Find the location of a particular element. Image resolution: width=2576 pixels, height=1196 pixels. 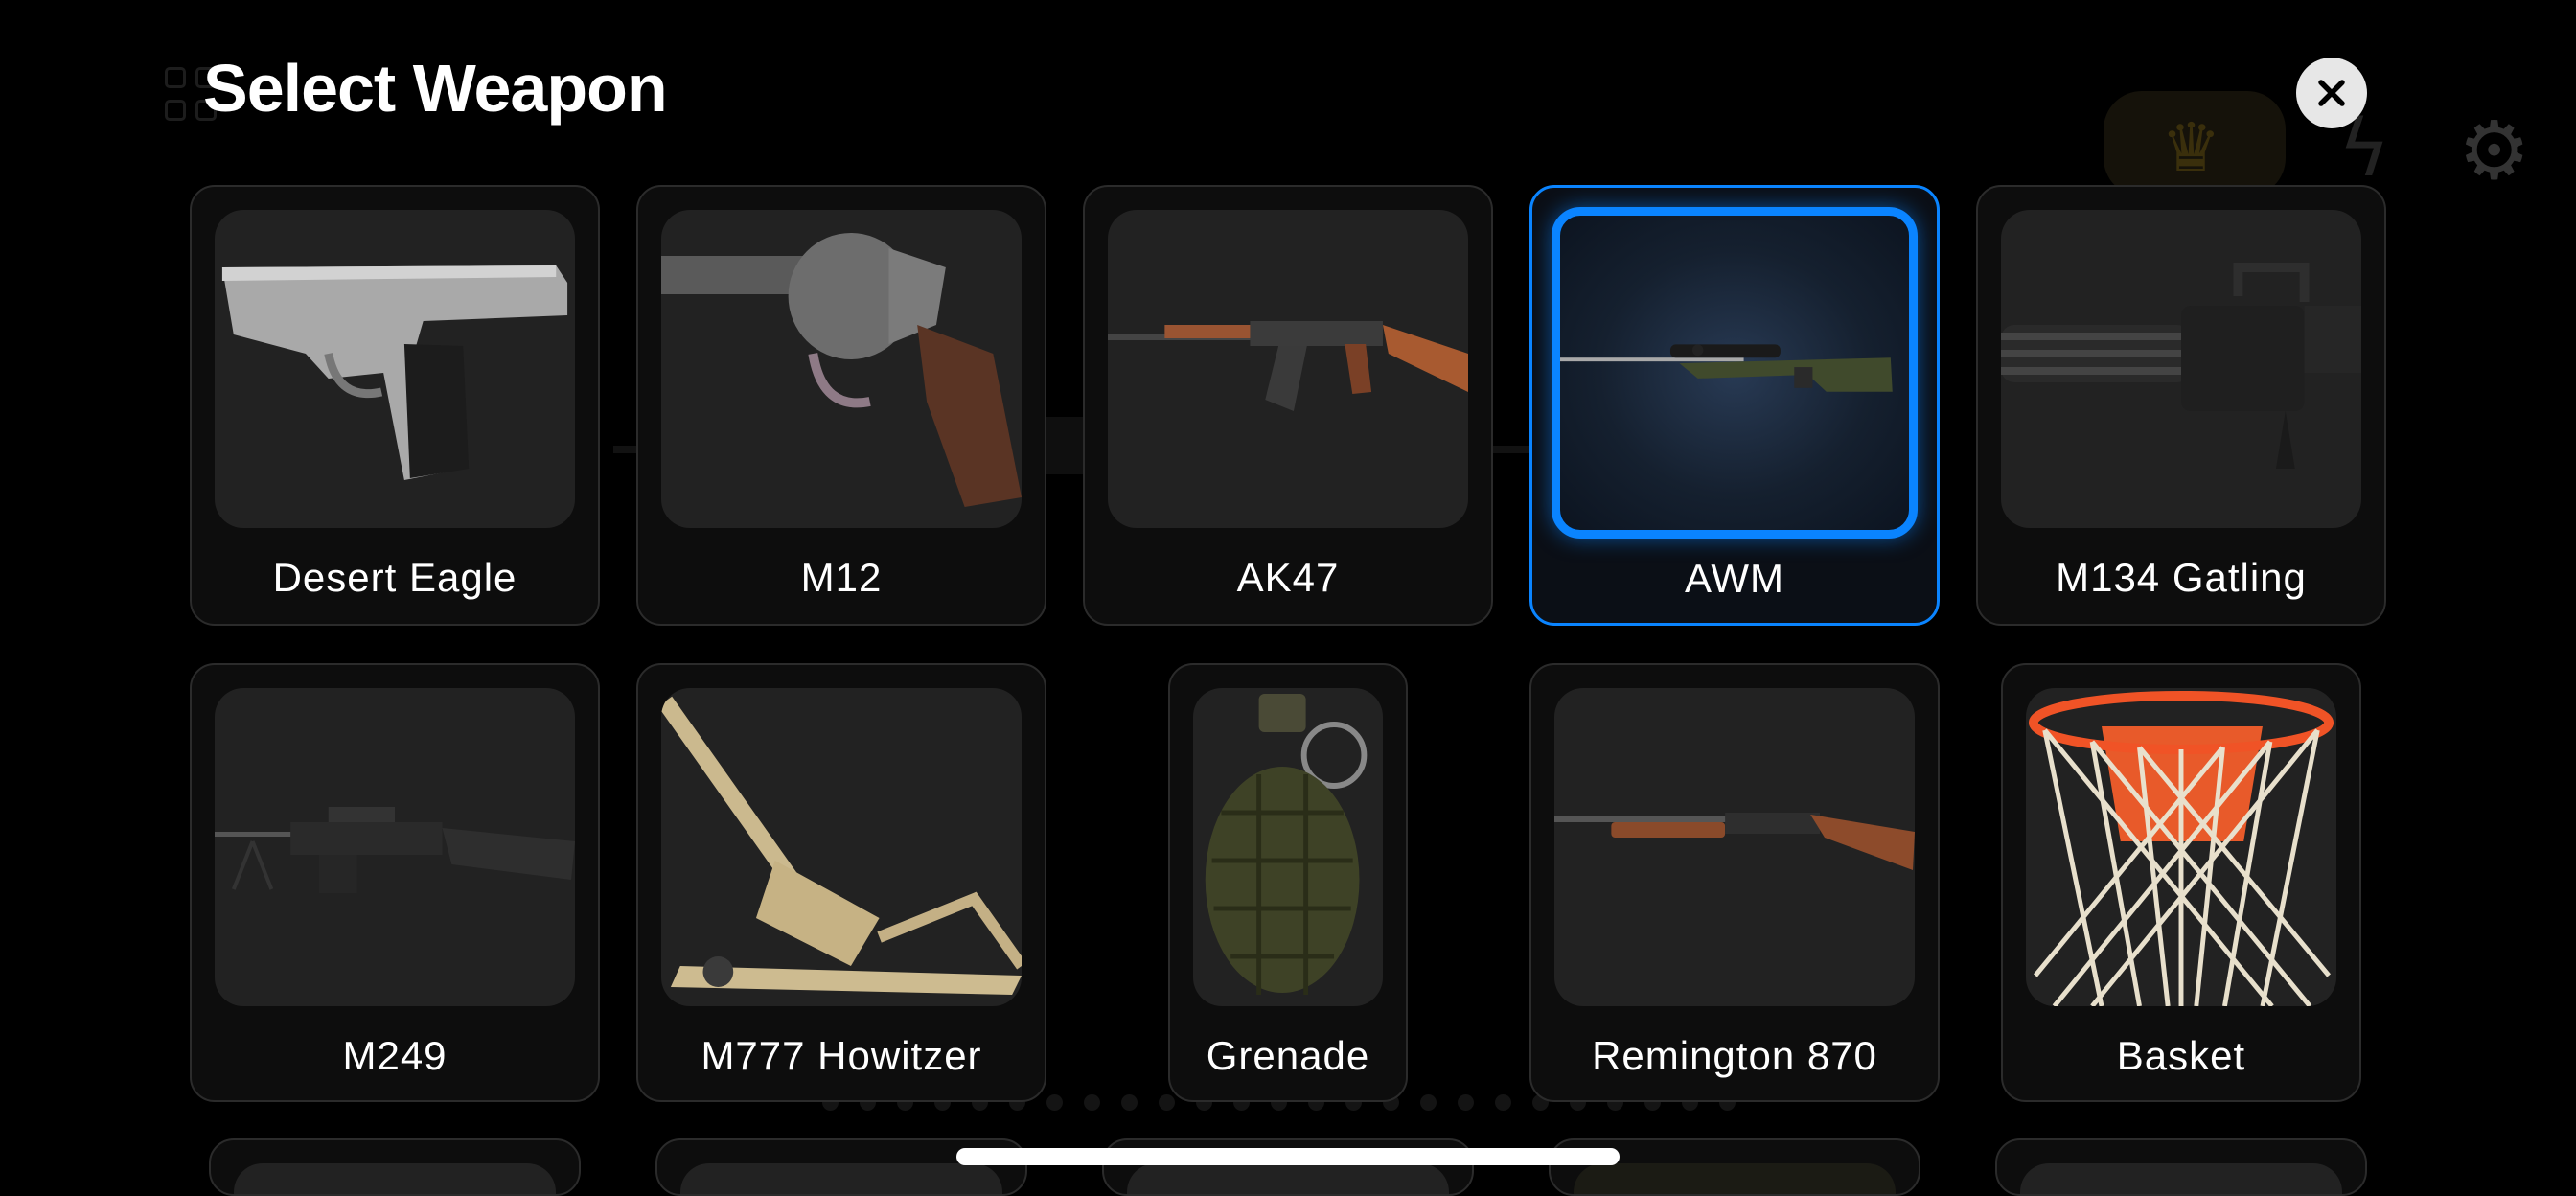

weapon-label: M249 is located at coordinates (395, 1055).